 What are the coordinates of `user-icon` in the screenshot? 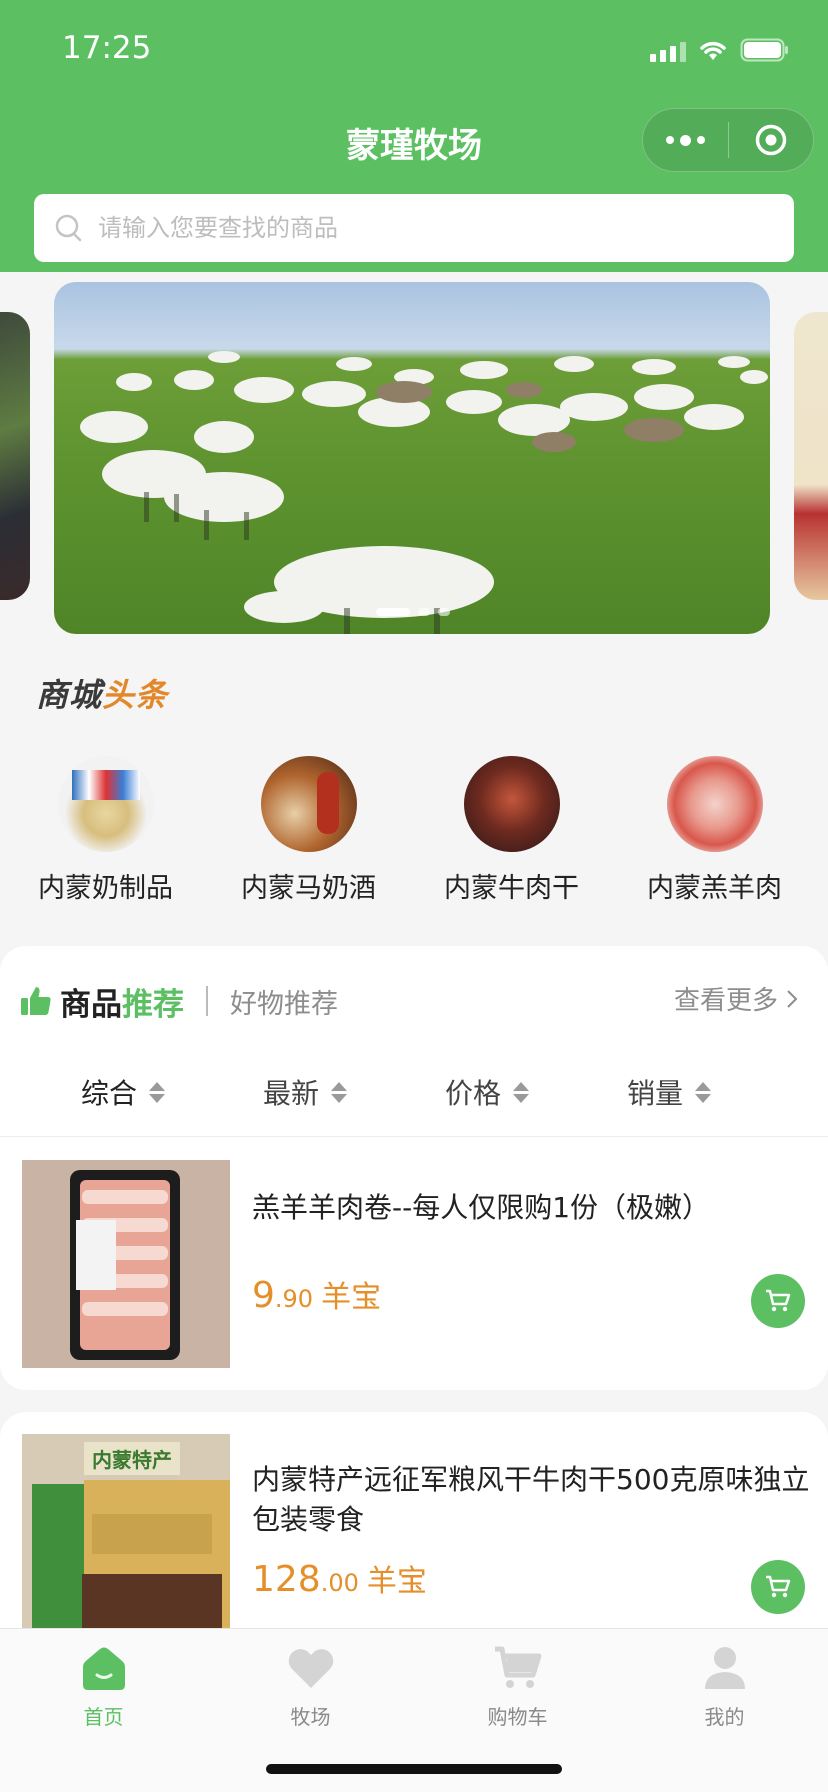 It's located at (725, 1668).